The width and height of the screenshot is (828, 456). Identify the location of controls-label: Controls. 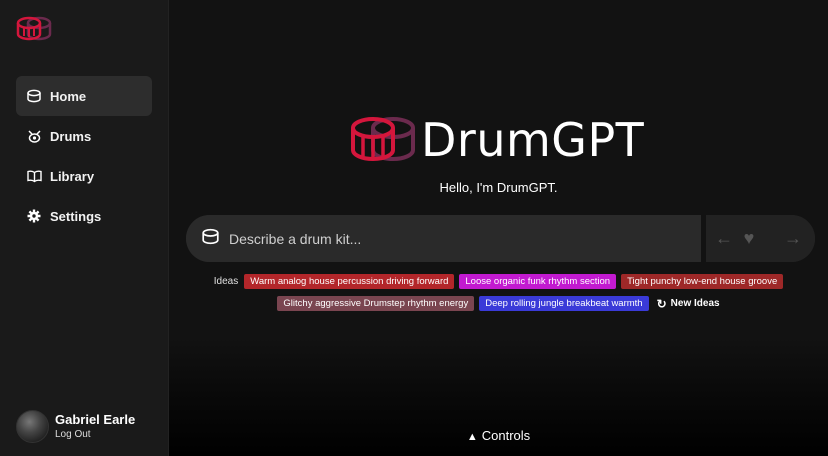
(506, 435).